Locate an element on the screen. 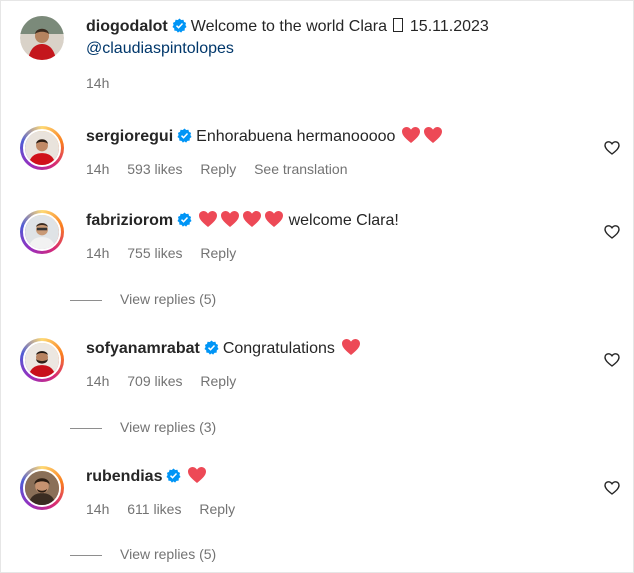 The height and width of the screenshot is (573, 634). comment-text: Enhorabuena hermanooooo is located at coordinates (296, 136).